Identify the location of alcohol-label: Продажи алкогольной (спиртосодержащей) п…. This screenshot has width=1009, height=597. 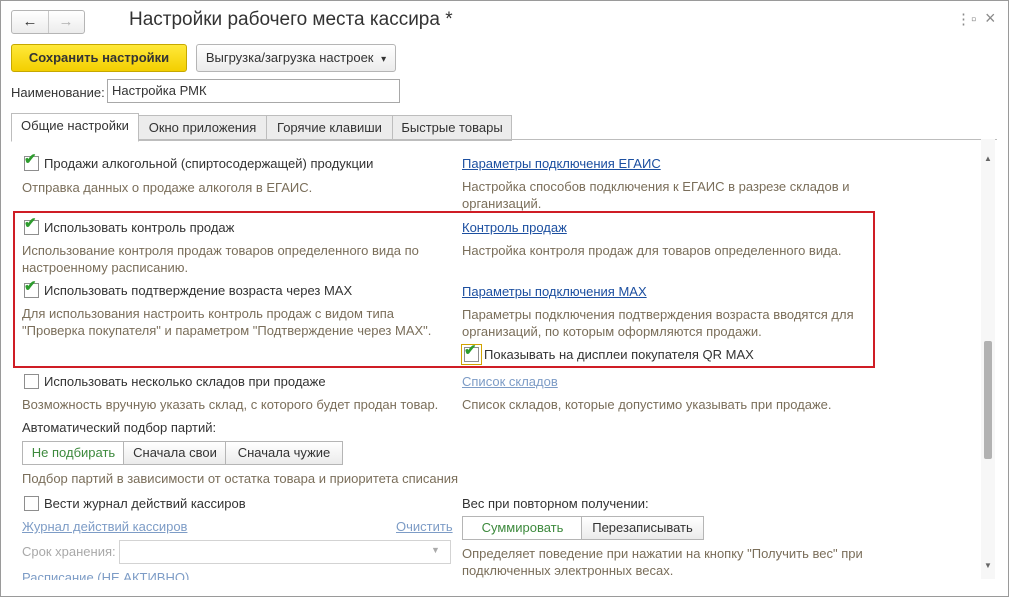
(209, 163).